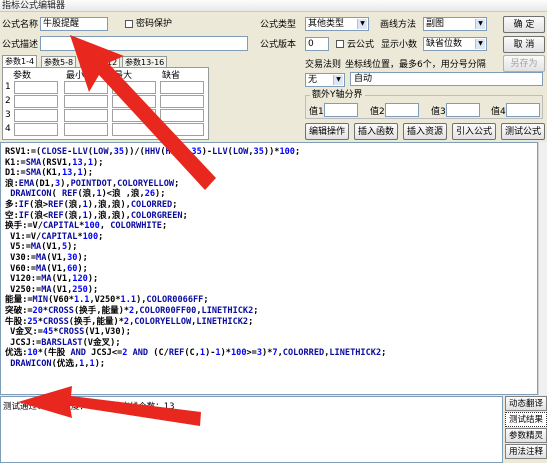  What do you see at coordinates (86, 226) in the screenshot?
I see `code-line: 换手:=V/CAPITAL*100, COLORWHITE;` at bounding box center [86, 226].